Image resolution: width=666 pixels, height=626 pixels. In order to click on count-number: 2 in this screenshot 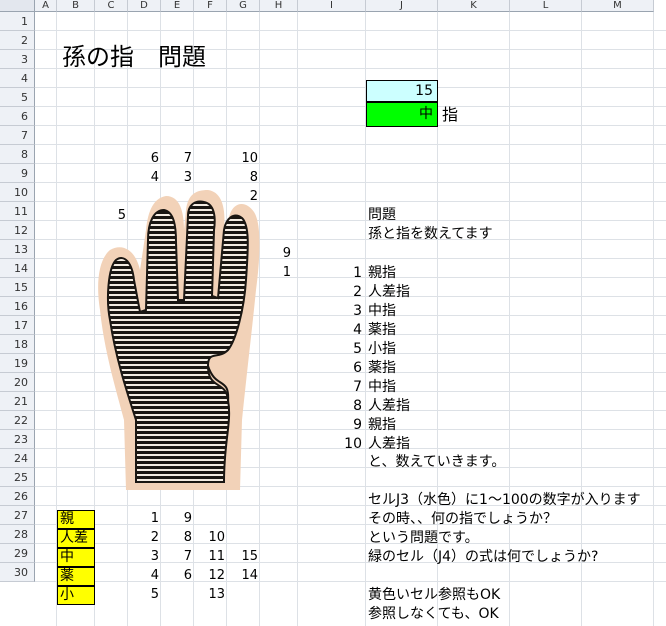, I will do `click(346, 292)`.